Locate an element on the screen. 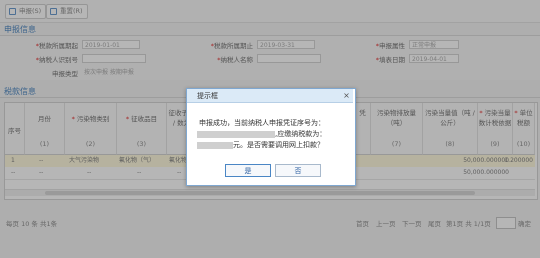 The width and height of the screenshot is (540, 258). no-button: 否 is located at coordinates (298, 170).